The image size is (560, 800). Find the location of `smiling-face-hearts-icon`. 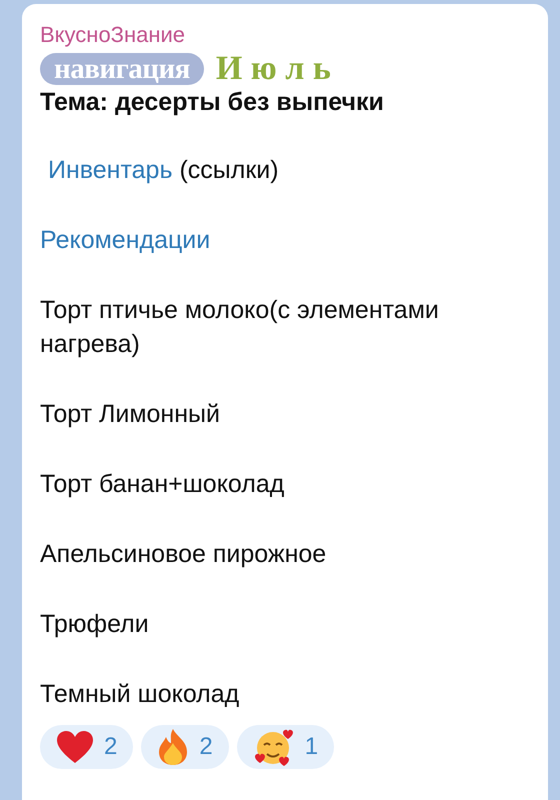

smiling-face-hearts-icon is located at coordinates (273, 747).